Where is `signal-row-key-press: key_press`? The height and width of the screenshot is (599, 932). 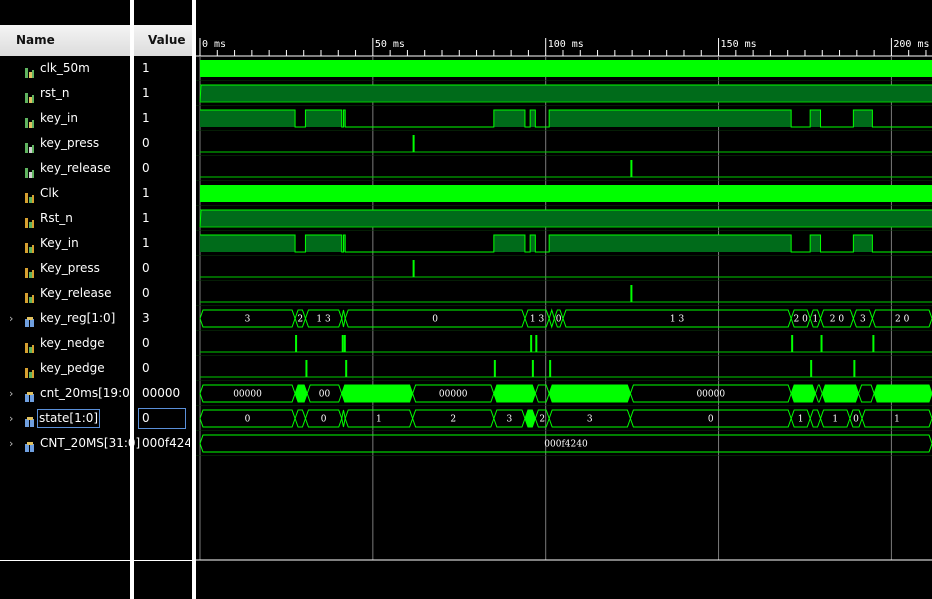 signal-row-key-press: key_press is located at coordinates (65, 143).